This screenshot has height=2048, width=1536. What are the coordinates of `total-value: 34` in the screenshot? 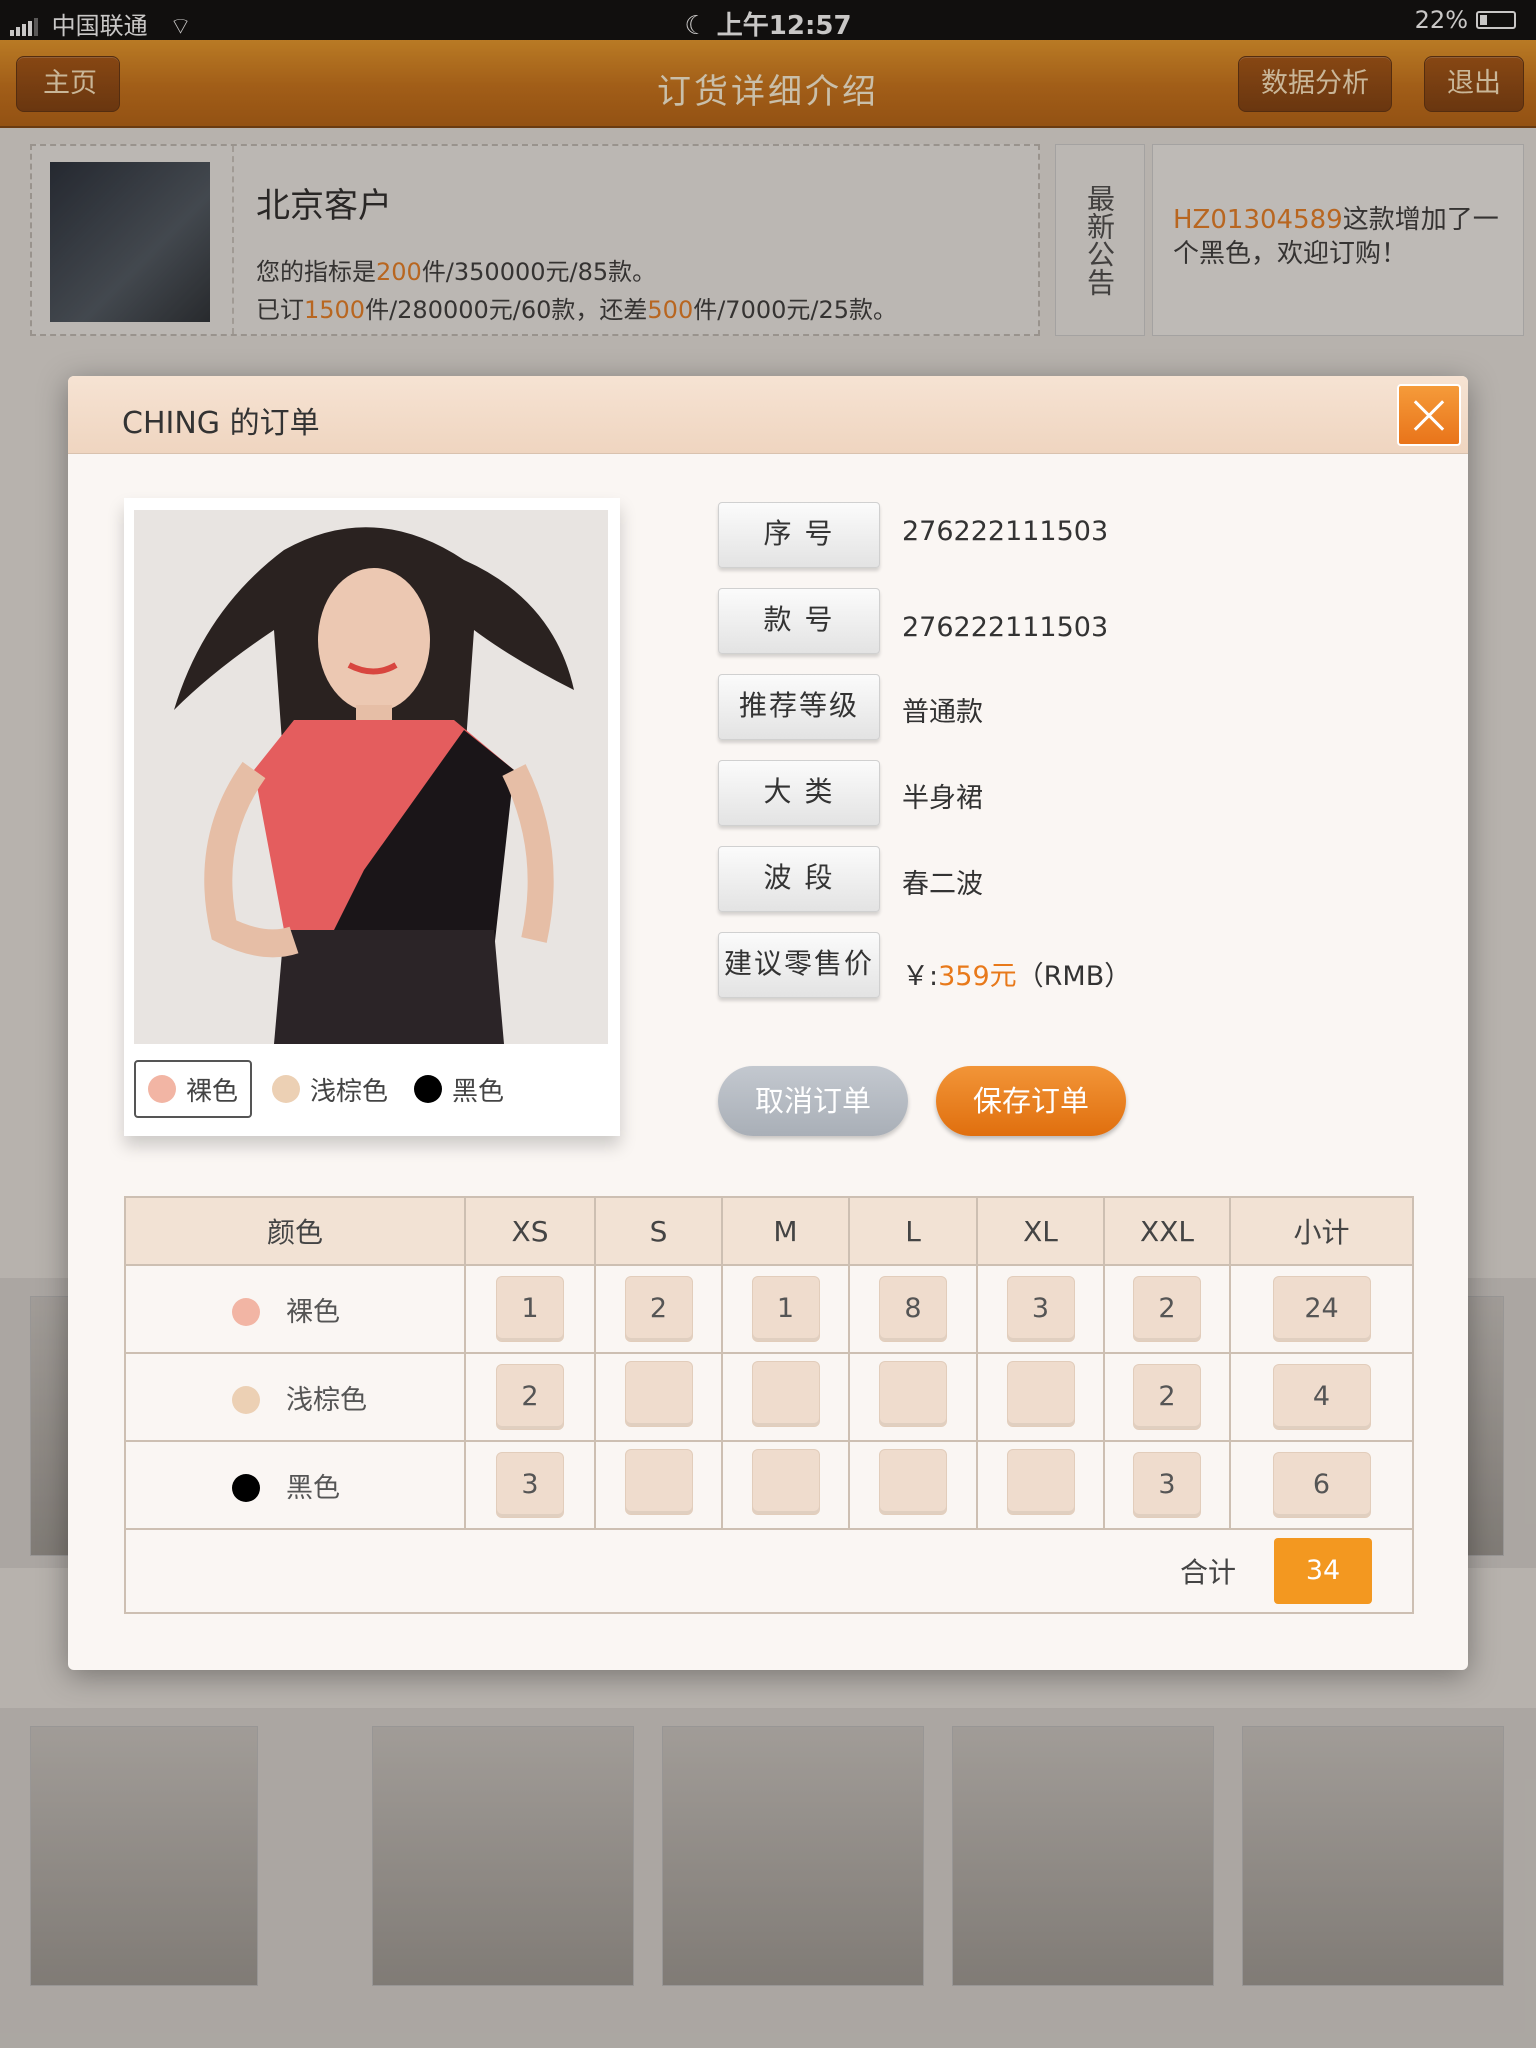 It's located at (1323, 1571).